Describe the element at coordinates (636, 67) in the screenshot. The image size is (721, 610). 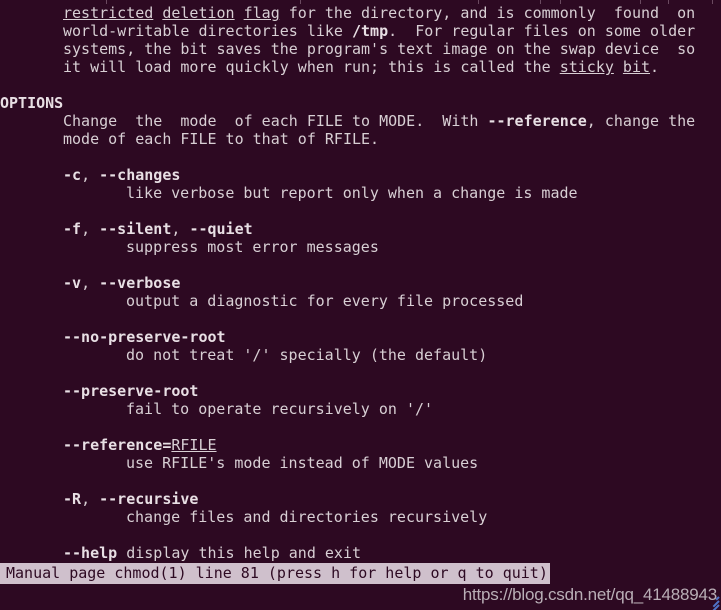
I see `underlined-text: bit` at that location.